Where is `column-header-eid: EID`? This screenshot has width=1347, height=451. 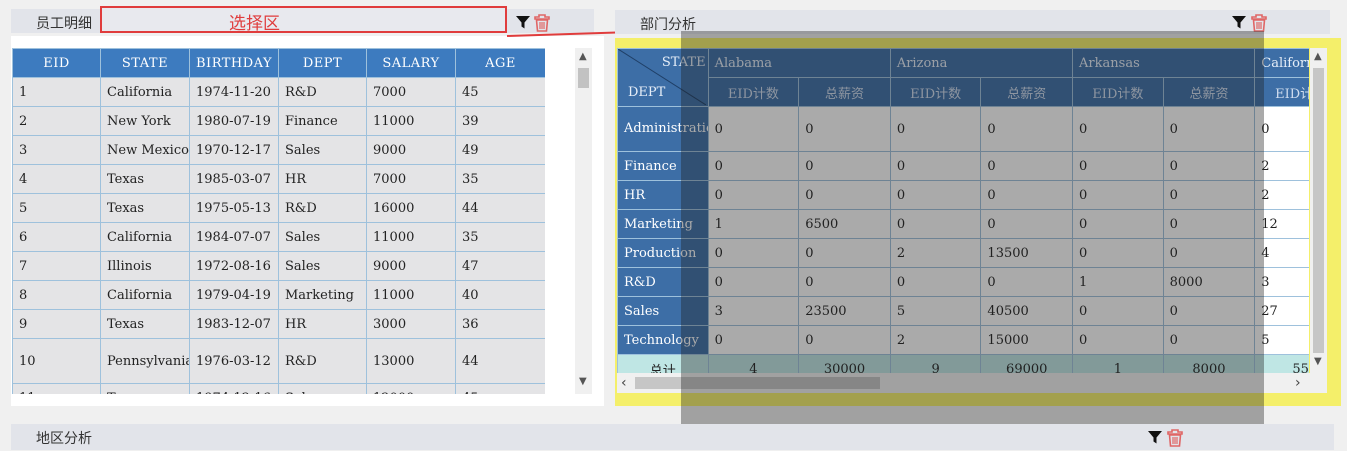
column-header-eid: EID is located at coordinates (56, 63).